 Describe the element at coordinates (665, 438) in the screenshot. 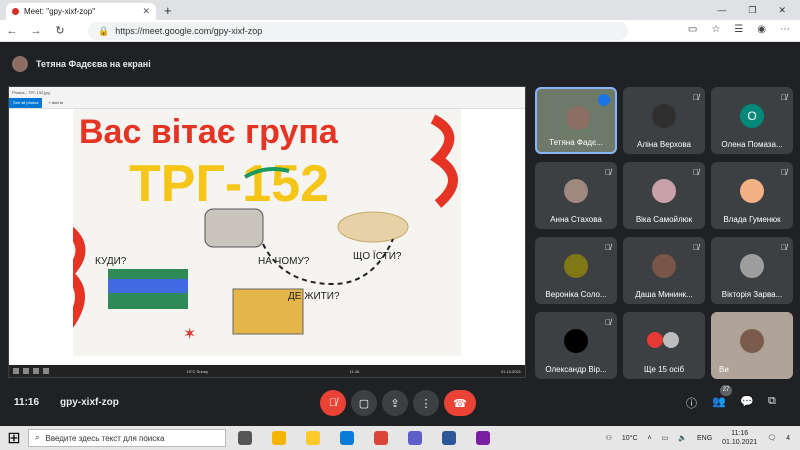

I see `network-icon: ▭` at that location.